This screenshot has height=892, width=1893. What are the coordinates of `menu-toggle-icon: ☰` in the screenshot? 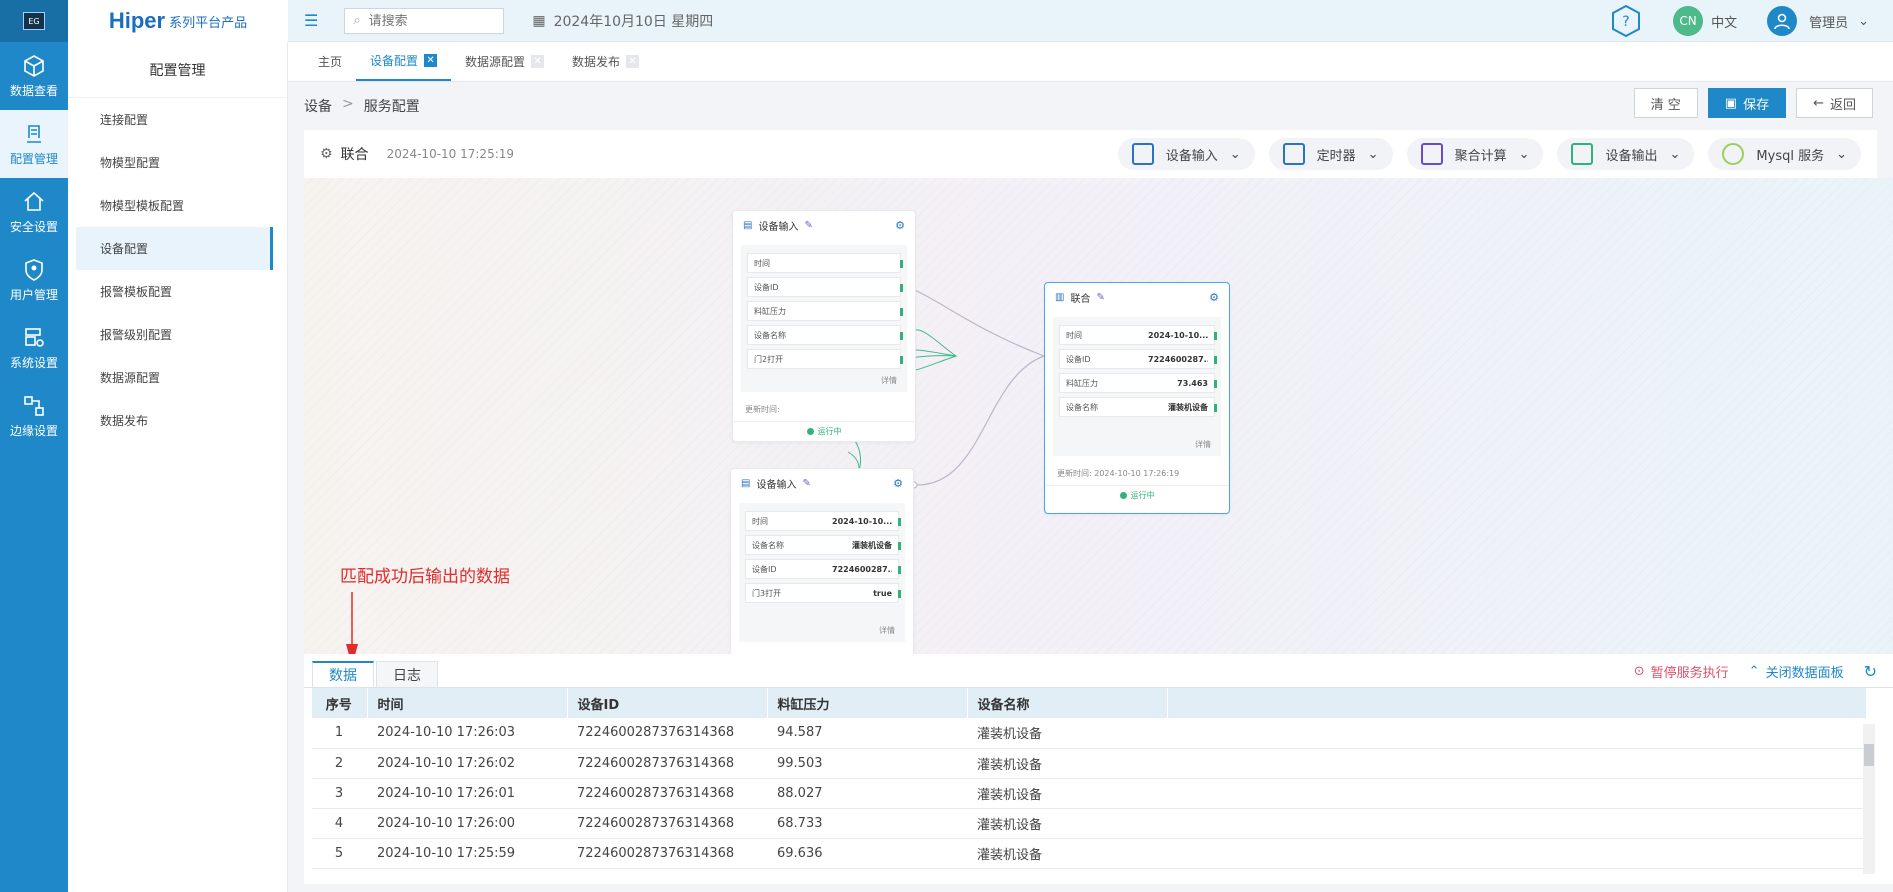 It's located at (311, 20).